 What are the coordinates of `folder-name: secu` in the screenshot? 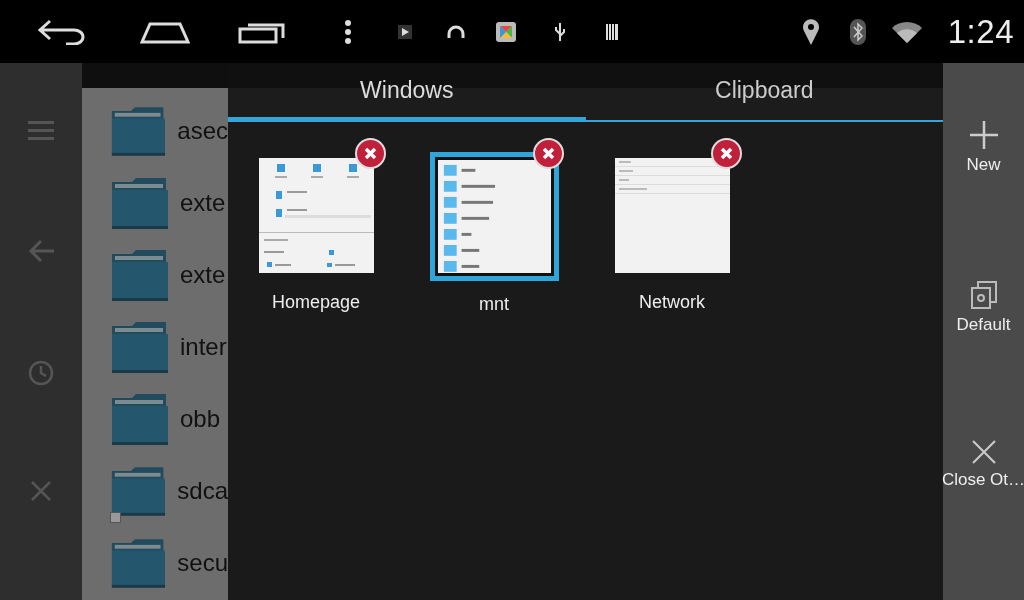 It's located at (202, 563).